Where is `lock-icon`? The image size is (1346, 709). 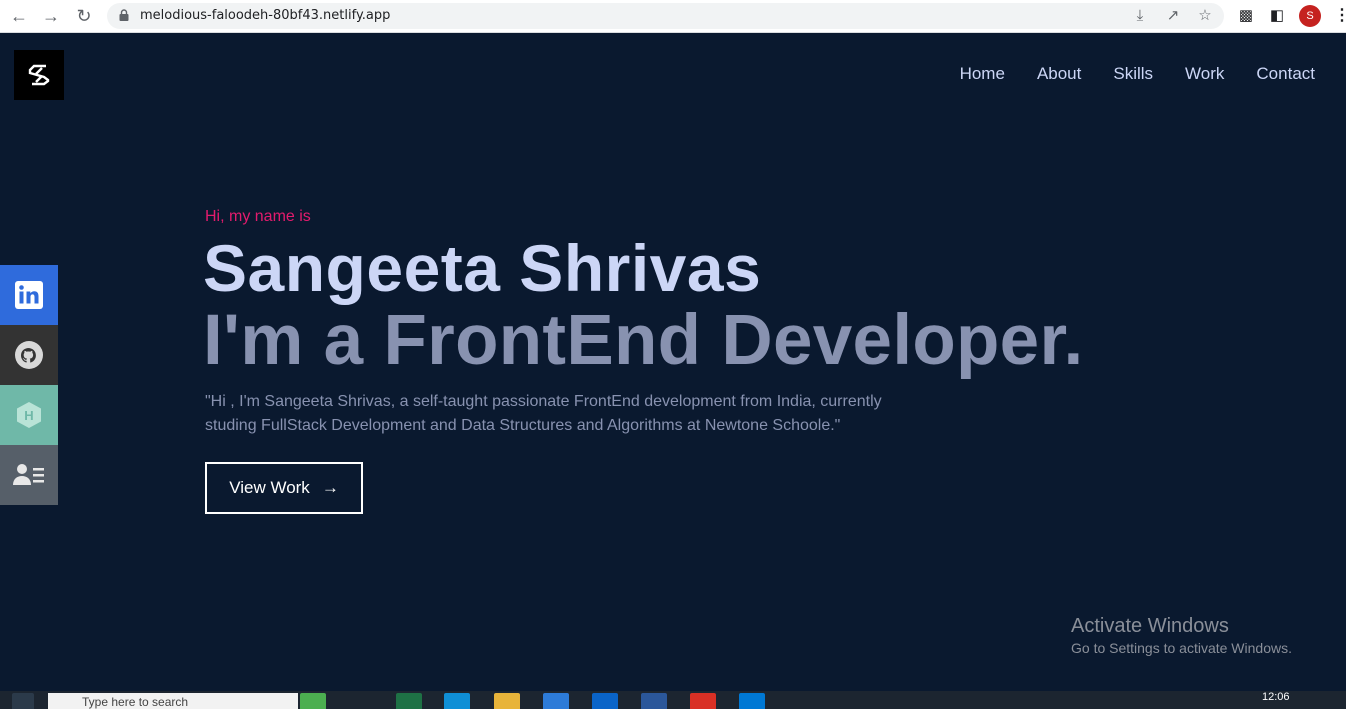
lock-icon is located at coordinates (124, 15).